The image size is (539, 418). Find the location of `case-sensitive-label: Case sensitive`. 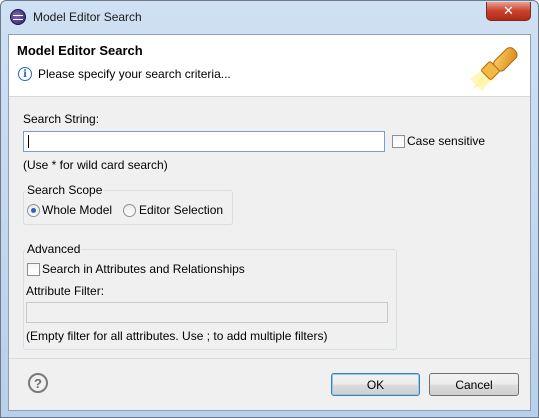

case-sensitive-label: Case sensitive is located at coordinates (446, 141).